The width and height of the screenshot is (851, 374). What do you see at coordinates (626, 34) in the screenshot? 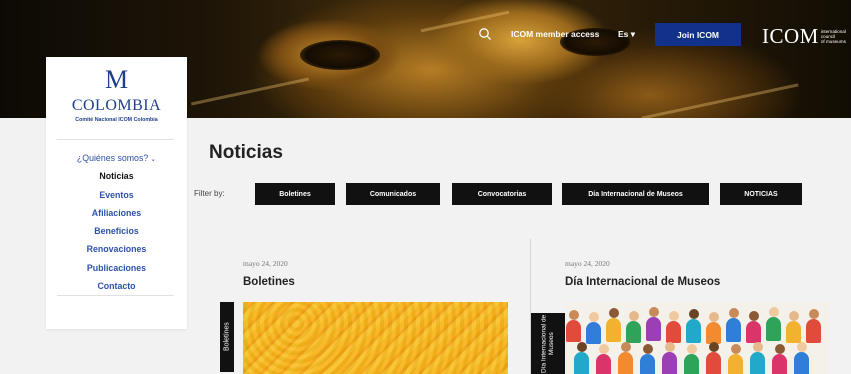
I see `language-selector: Es ▾` at bounding box center [626, 34].